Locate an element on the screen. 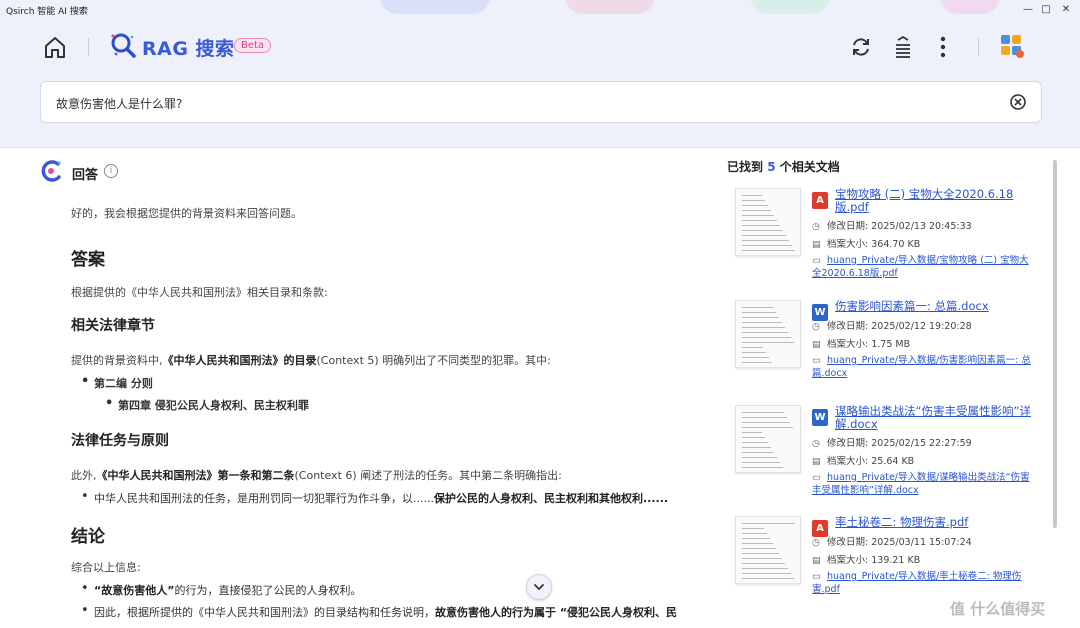  home-button is located at coordinates (55, 47).